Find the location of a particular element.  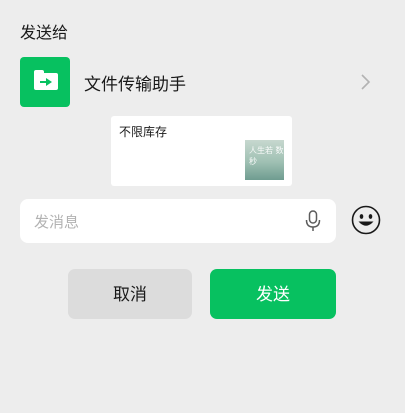

cancel-button: 取消 is located at coordinates (130, 294).